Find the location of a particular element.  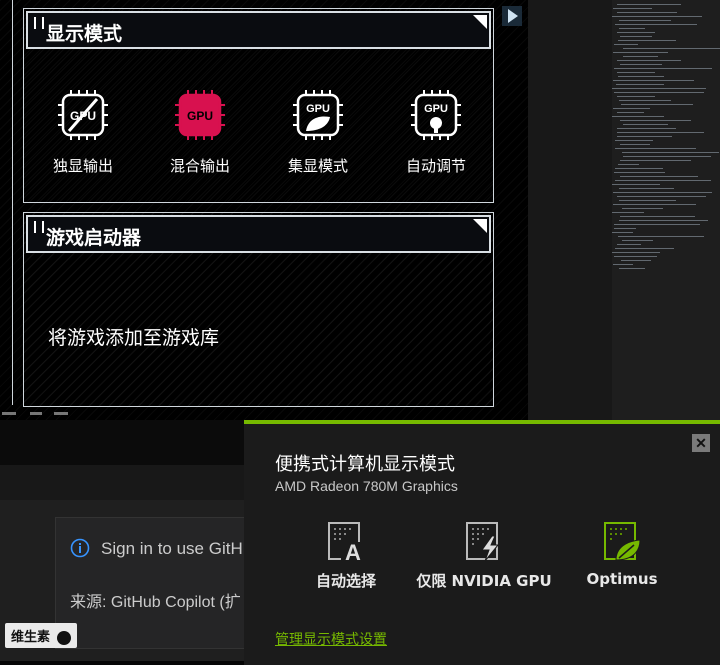

popup-title: 便携式计算机显示模式 is located at coordinates (365, 464).